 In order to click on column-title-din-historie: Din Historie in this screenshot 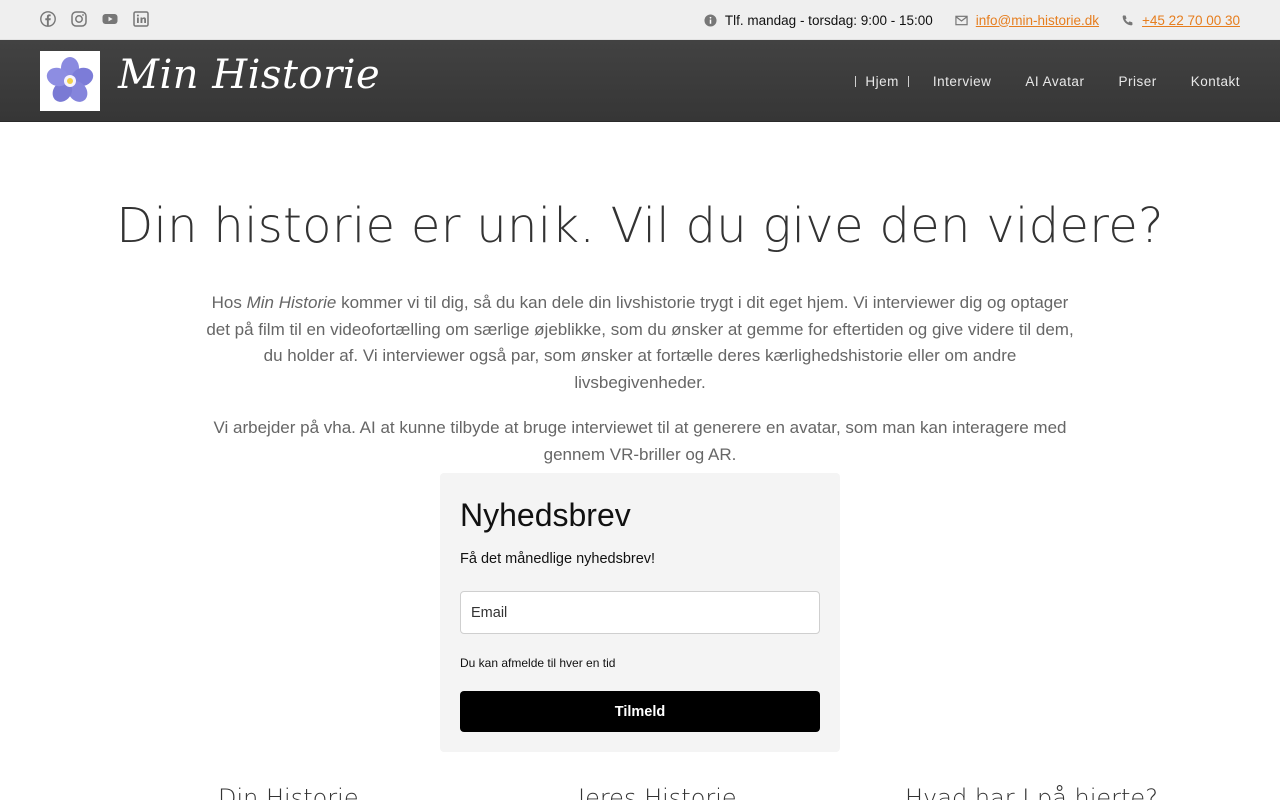, I will do `click(288, 792)`.